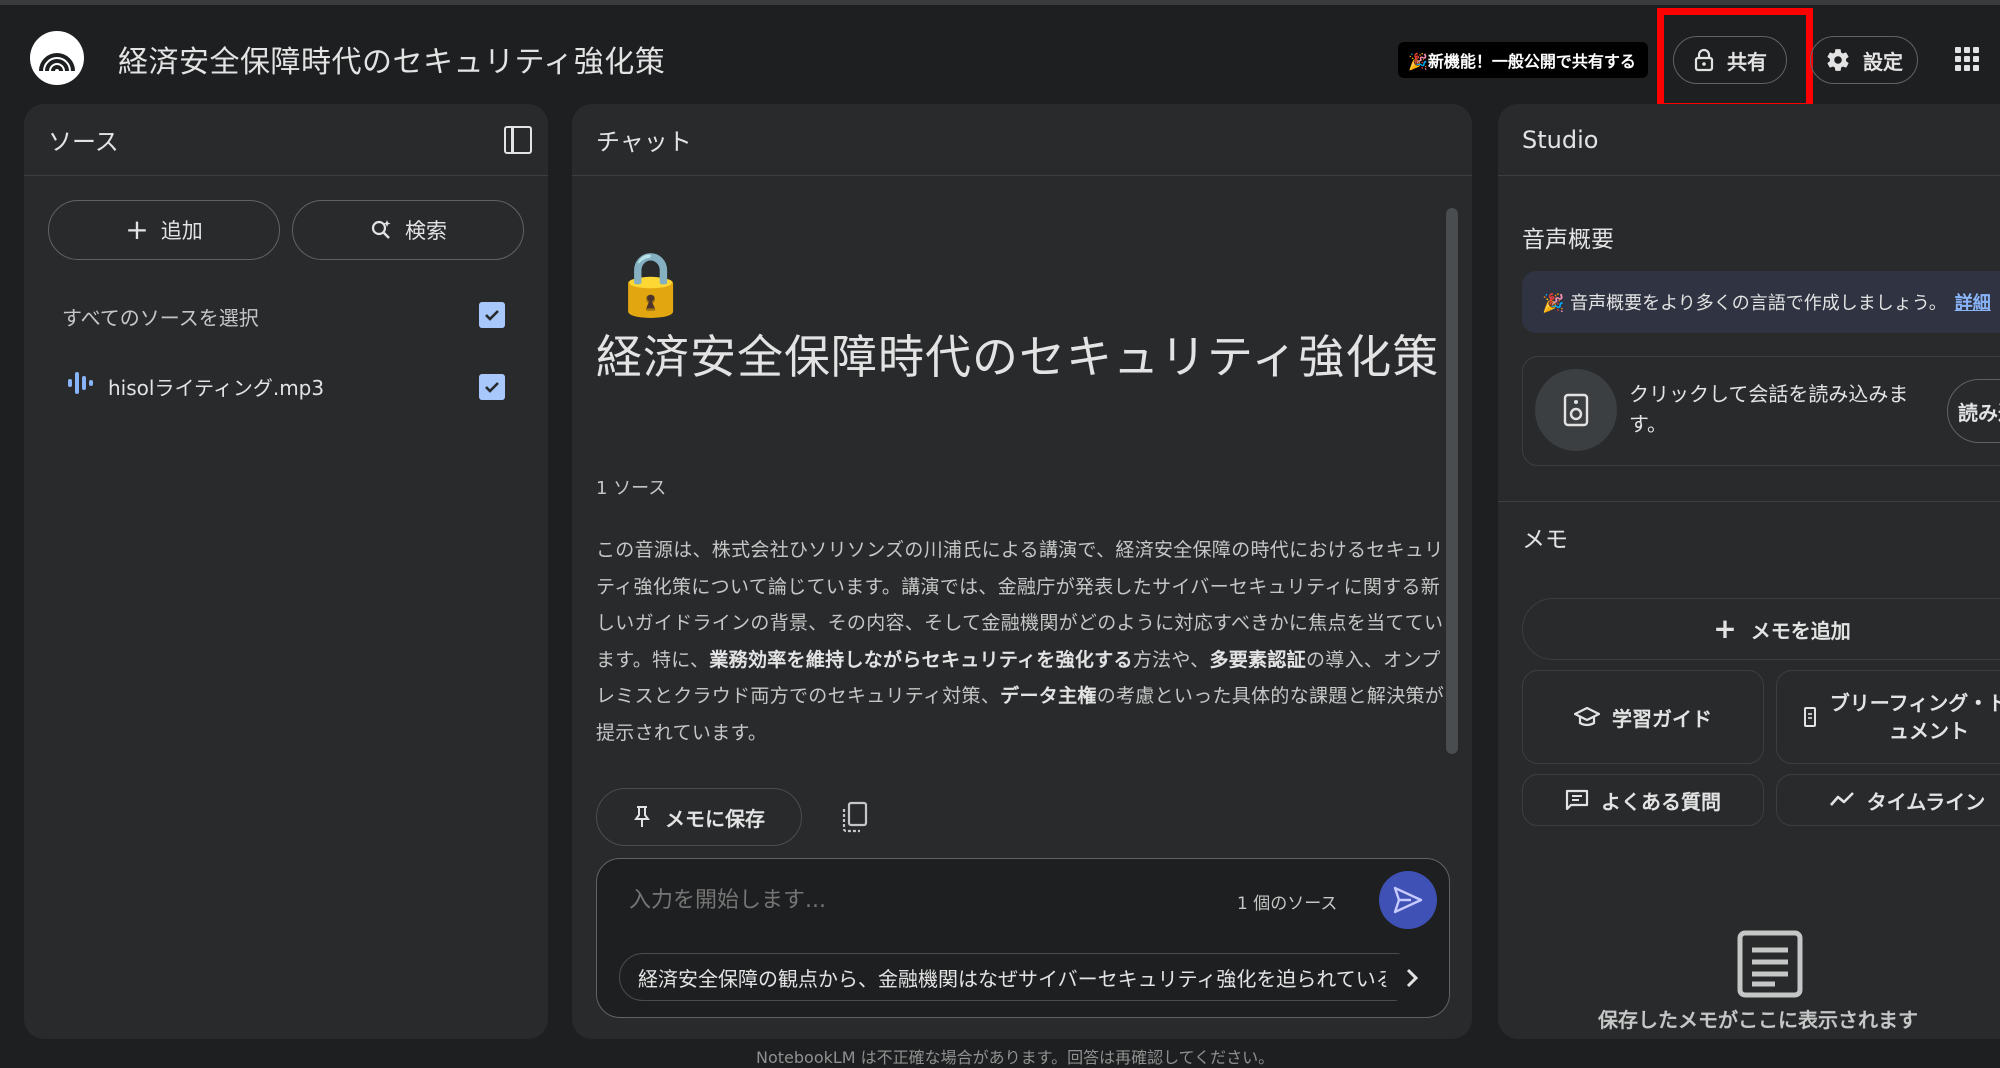 The height and width of the screenshot is (1068, 2000). I want to click on settings-label: 設定, so click(1883, 61).